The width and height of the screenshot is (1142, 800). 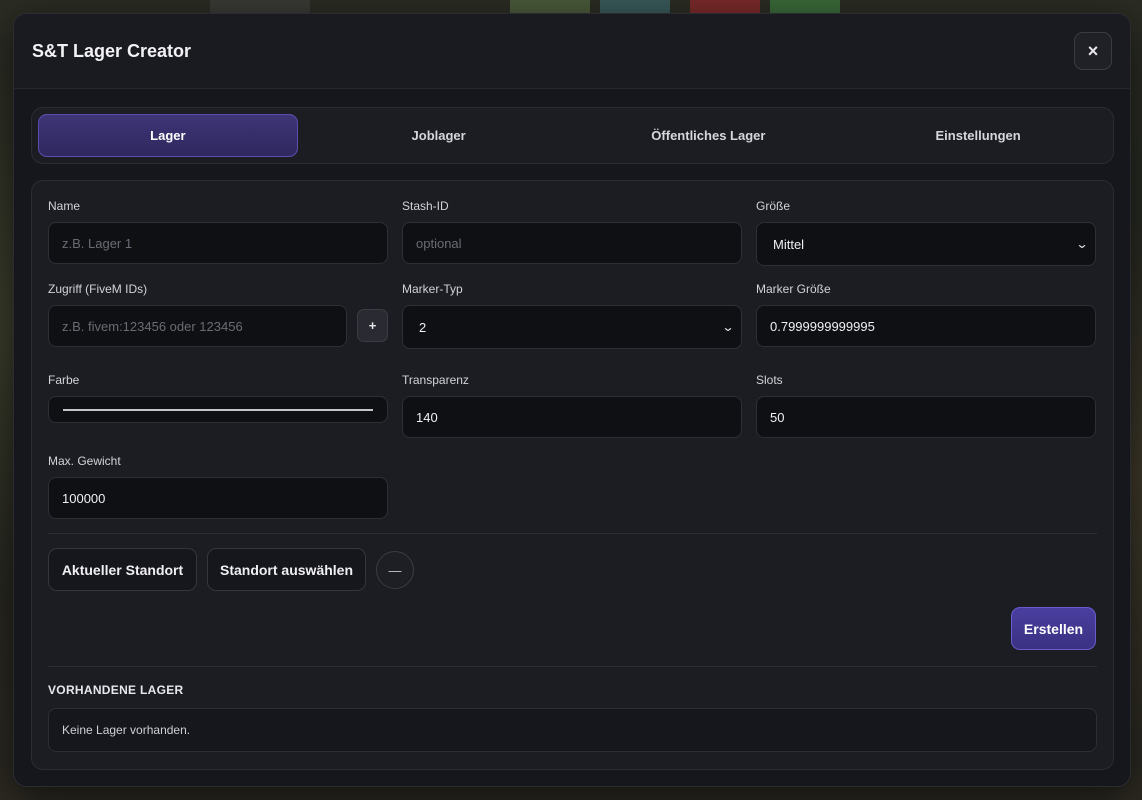 I want to click on size-label: Größe, so click(x=773, y=206).